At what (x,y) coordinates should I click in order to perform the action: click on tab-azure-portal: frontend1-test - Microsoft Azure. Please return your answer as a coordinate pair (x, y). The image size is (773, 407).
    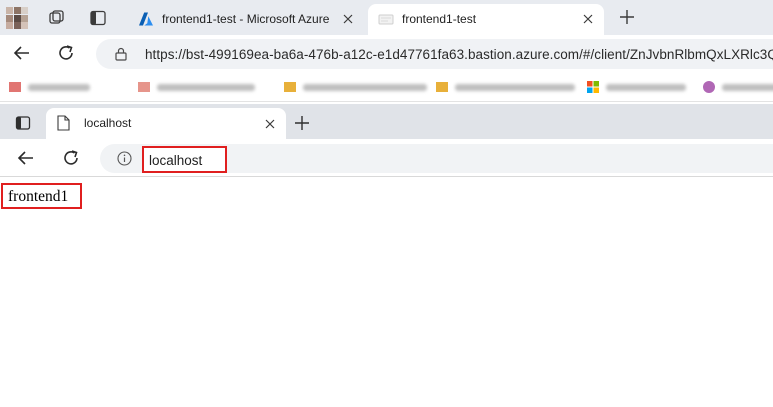
    Looking at the image, I should click on (246, 19).